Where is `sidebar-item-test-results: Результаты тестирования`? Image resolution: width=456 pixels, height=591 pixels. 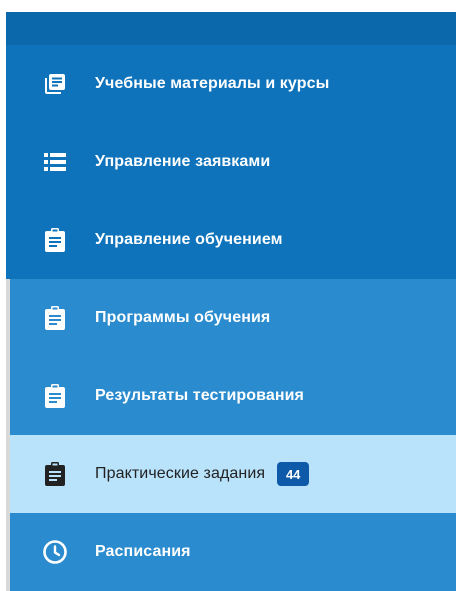
sidebar-item-test-results: Результаты тестирования is located at coordinates (231, 396).